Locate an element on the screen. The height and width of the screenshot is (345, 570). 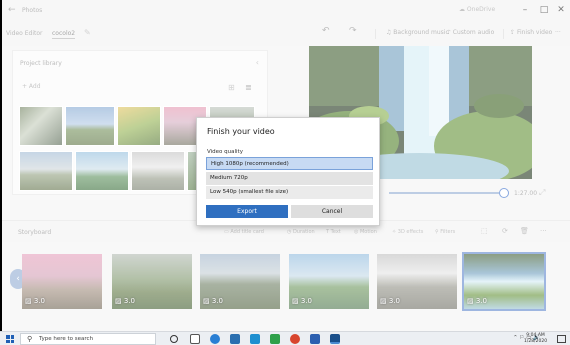
search-placeholder: Type here to search is located at coordinates (66, 339).